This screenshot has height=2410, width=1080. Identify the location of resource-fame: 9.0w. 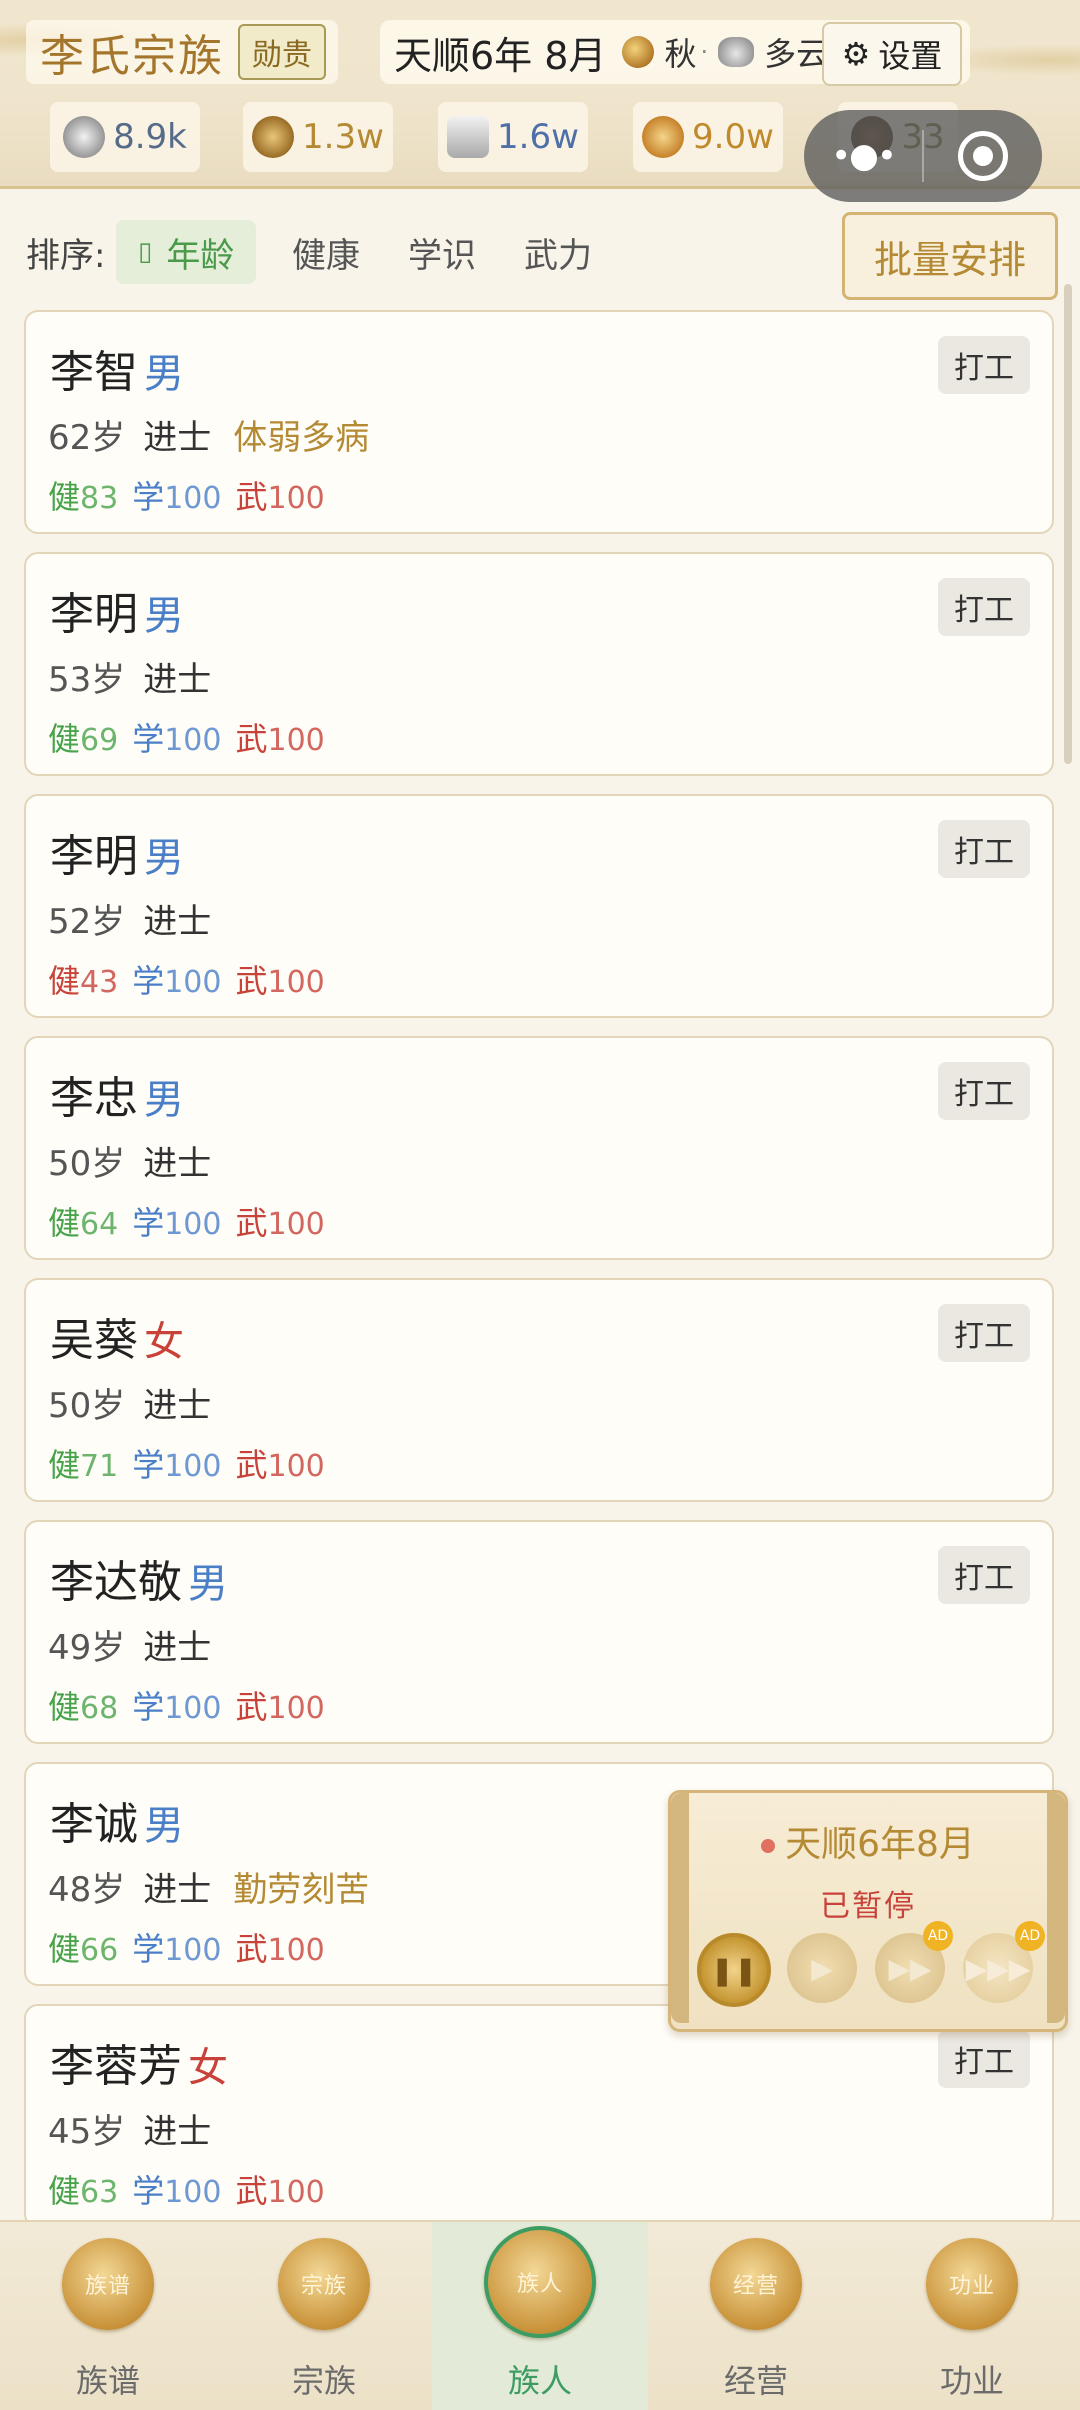
(708, 137).